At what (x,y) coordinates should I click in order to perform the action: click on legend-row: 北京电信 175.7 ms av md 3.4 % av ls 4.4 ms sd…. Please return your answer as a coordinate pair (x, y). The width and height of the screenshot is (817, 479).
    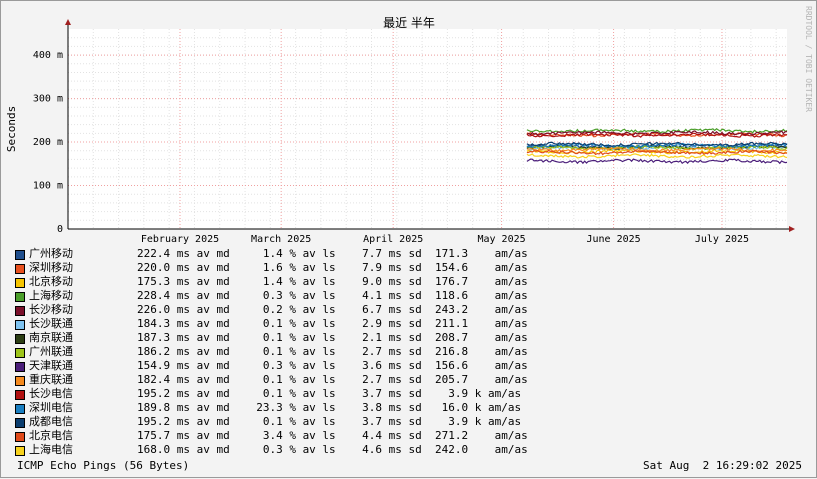
    Looking at the image, I should click on (410, 436).